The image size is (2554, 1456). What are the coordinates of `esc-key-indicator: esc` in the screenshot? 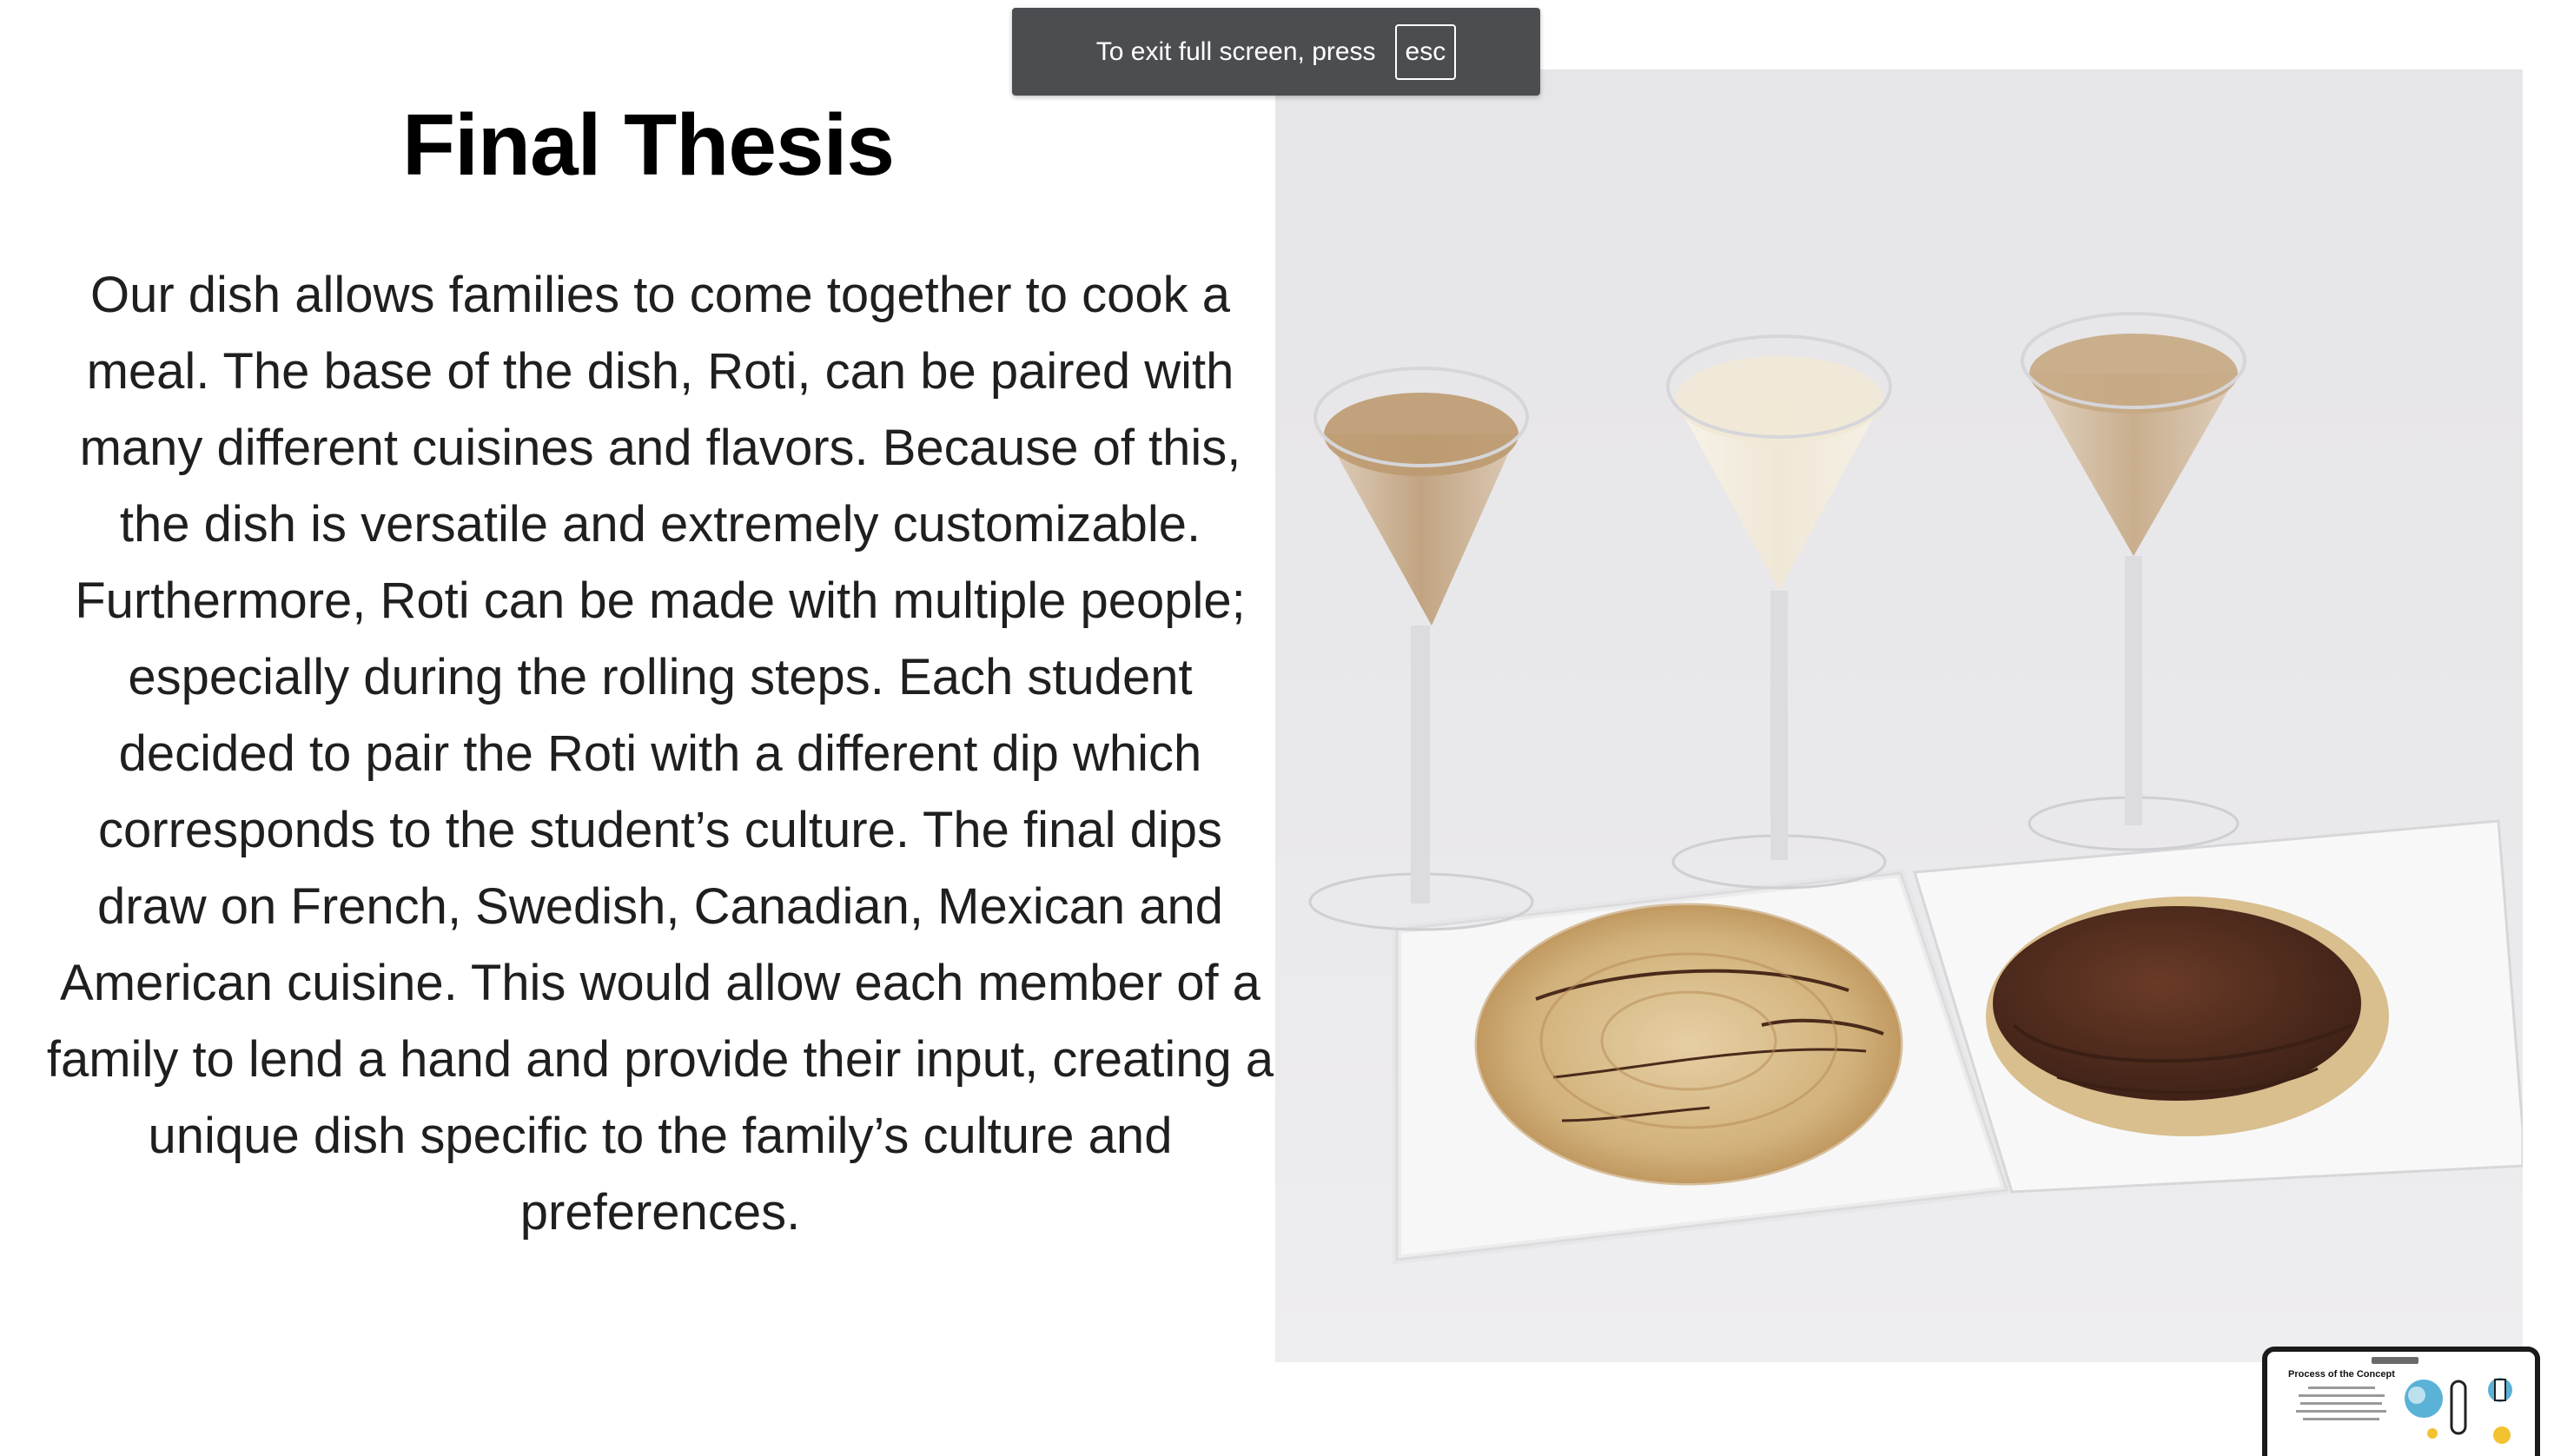 It's located at (1426, 51).